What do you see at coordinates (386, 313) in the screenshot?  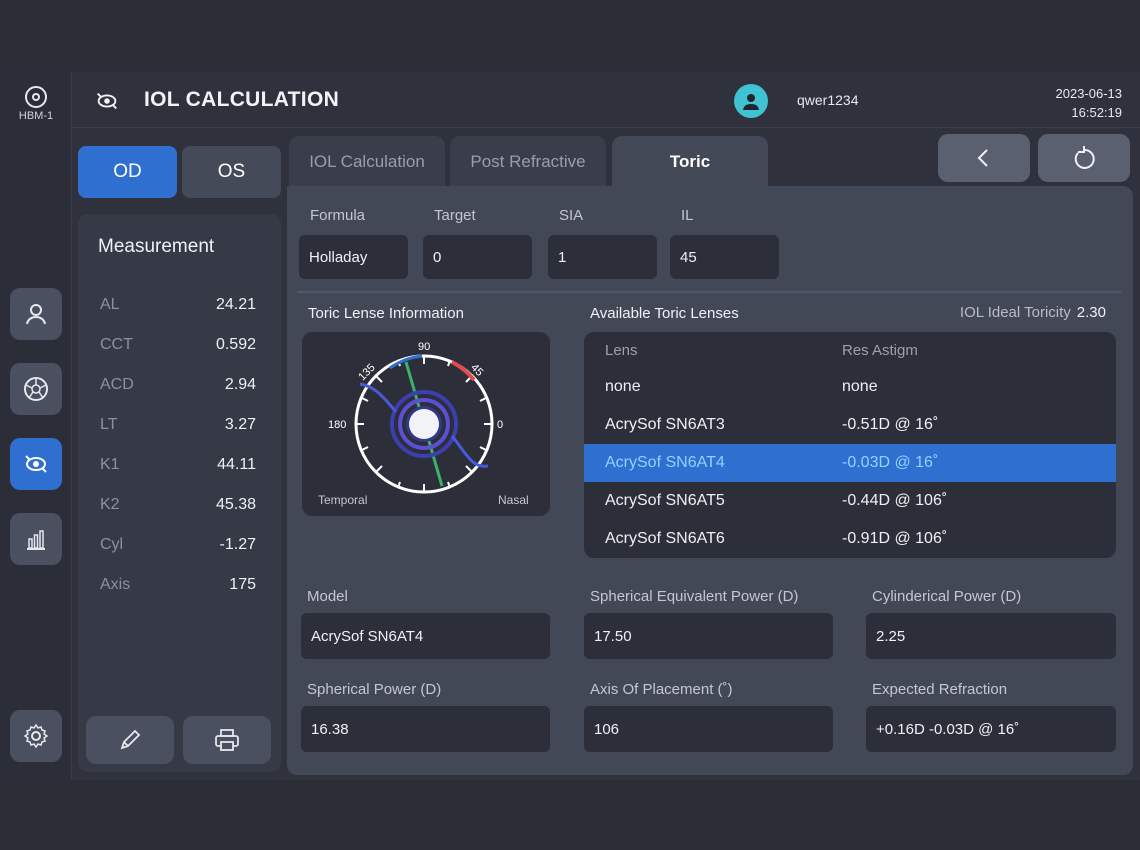 I see `toric-info-title: Toric Lense Information` at bounding box center [386, 313].